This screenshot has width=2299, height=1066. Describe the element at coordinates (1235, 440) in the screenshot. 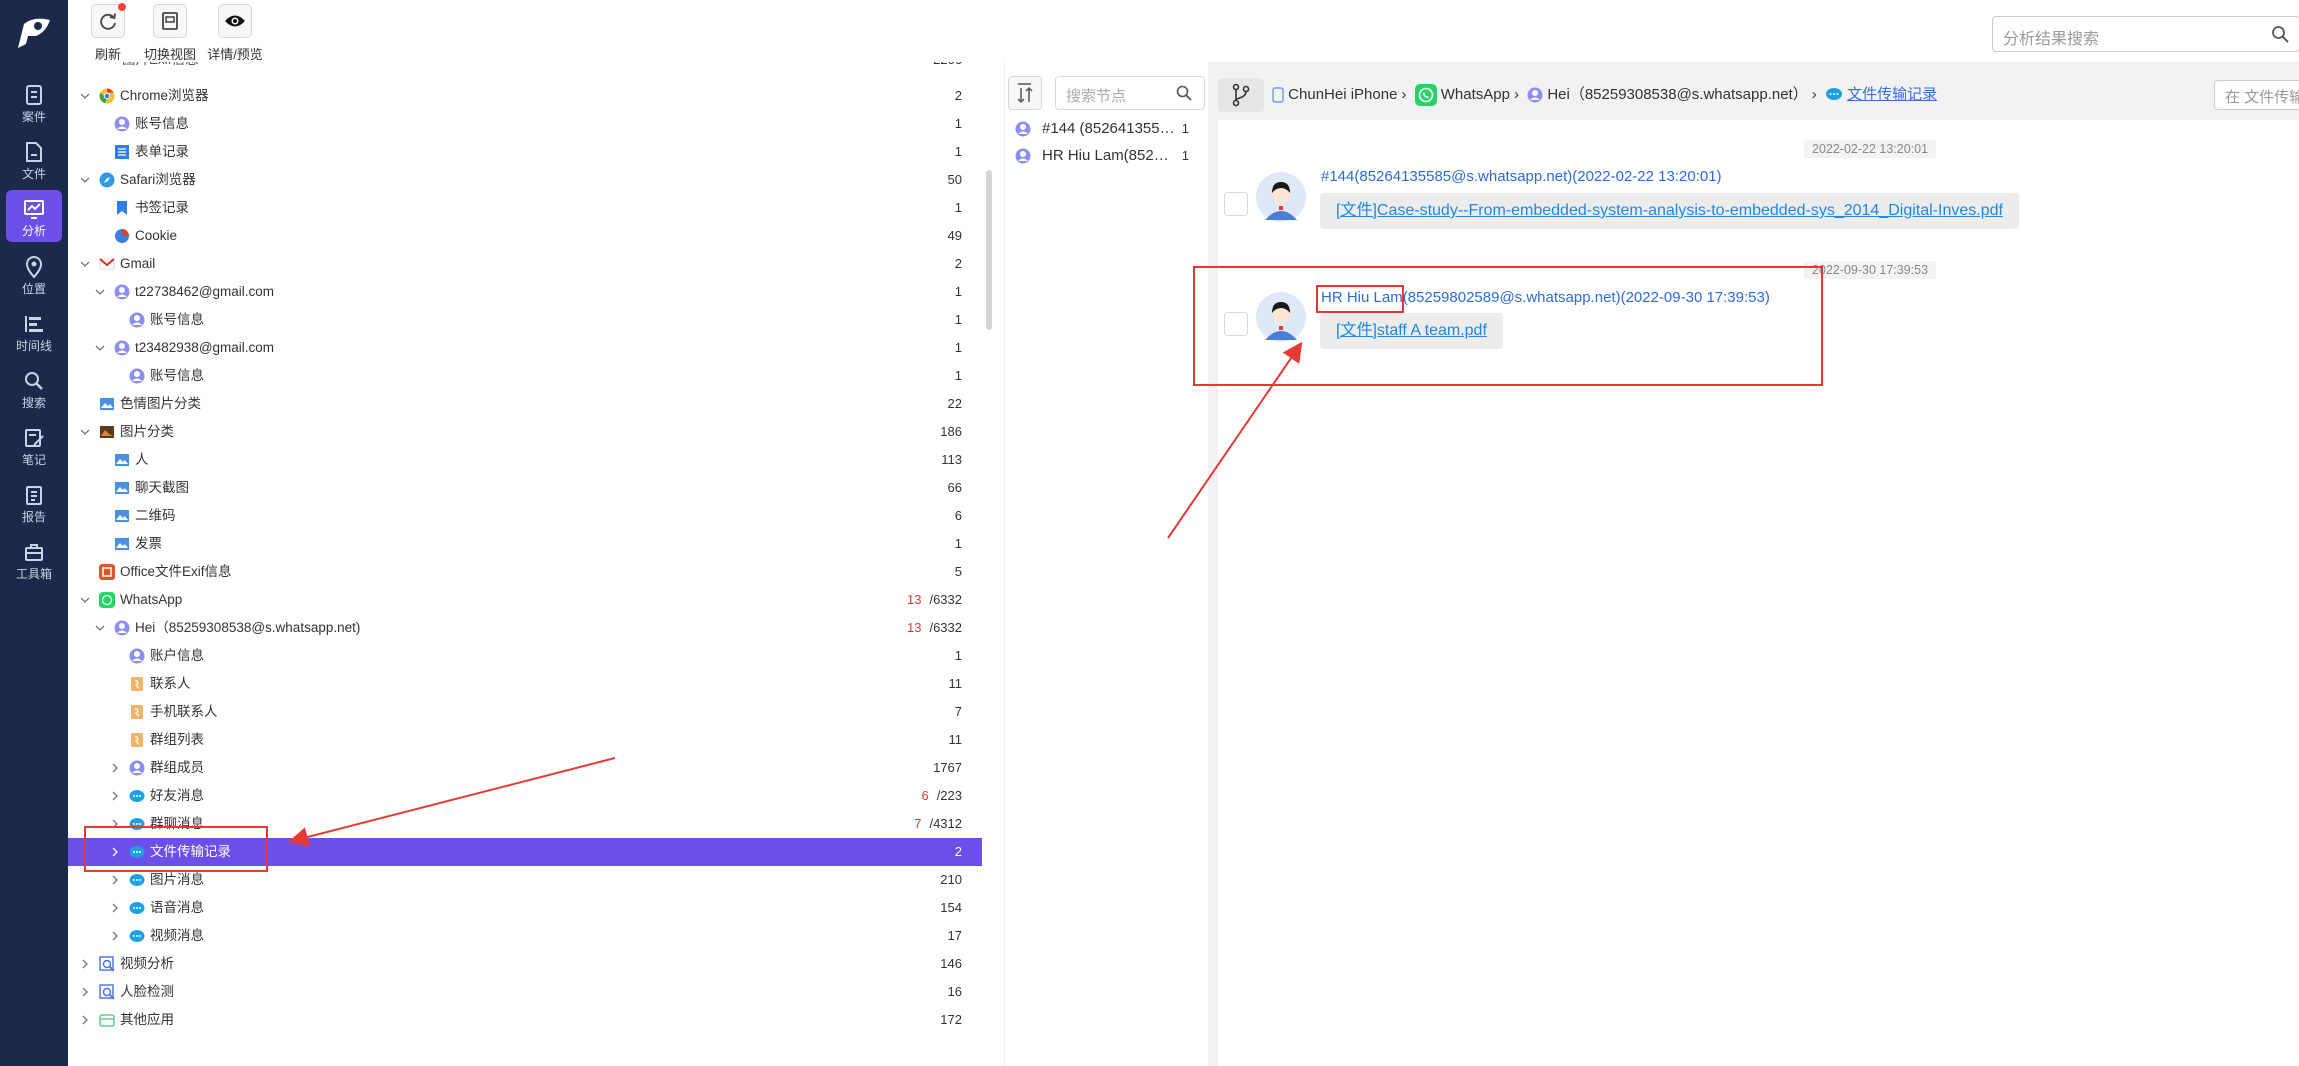

I see `arrow-to-message` at that location.